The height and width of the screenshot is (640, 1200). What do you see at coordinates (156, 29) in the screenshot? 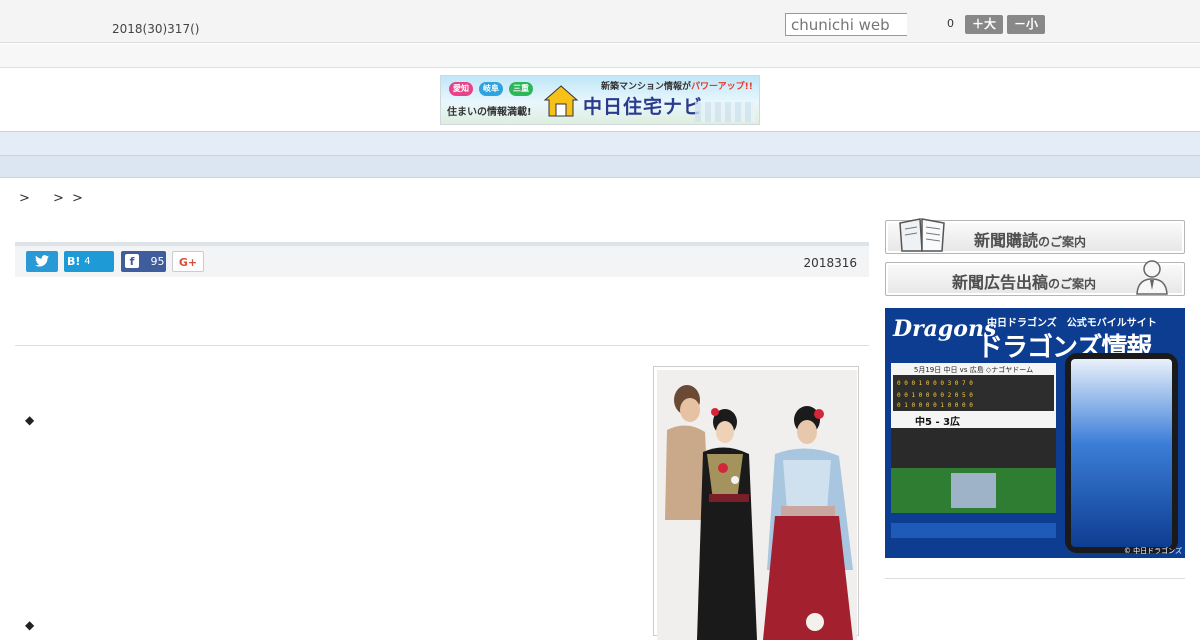
I see `header-date: 2018(30)317()` at bounding box center [156, 29].